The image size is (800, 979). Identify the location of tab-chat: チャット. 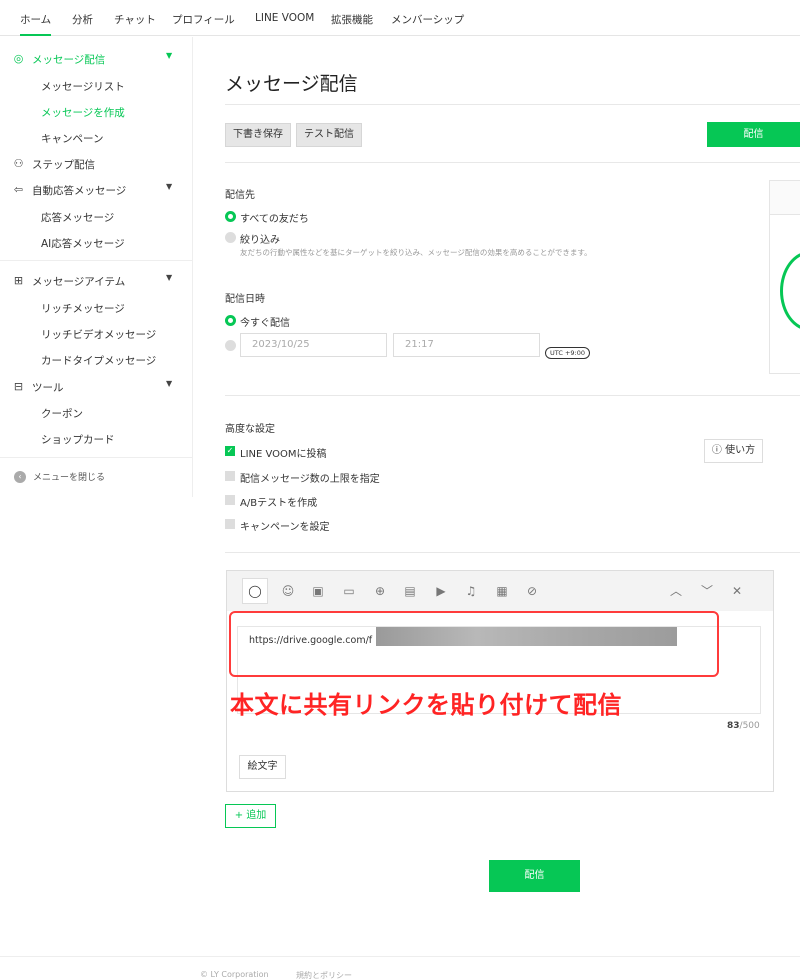
(135, 19).